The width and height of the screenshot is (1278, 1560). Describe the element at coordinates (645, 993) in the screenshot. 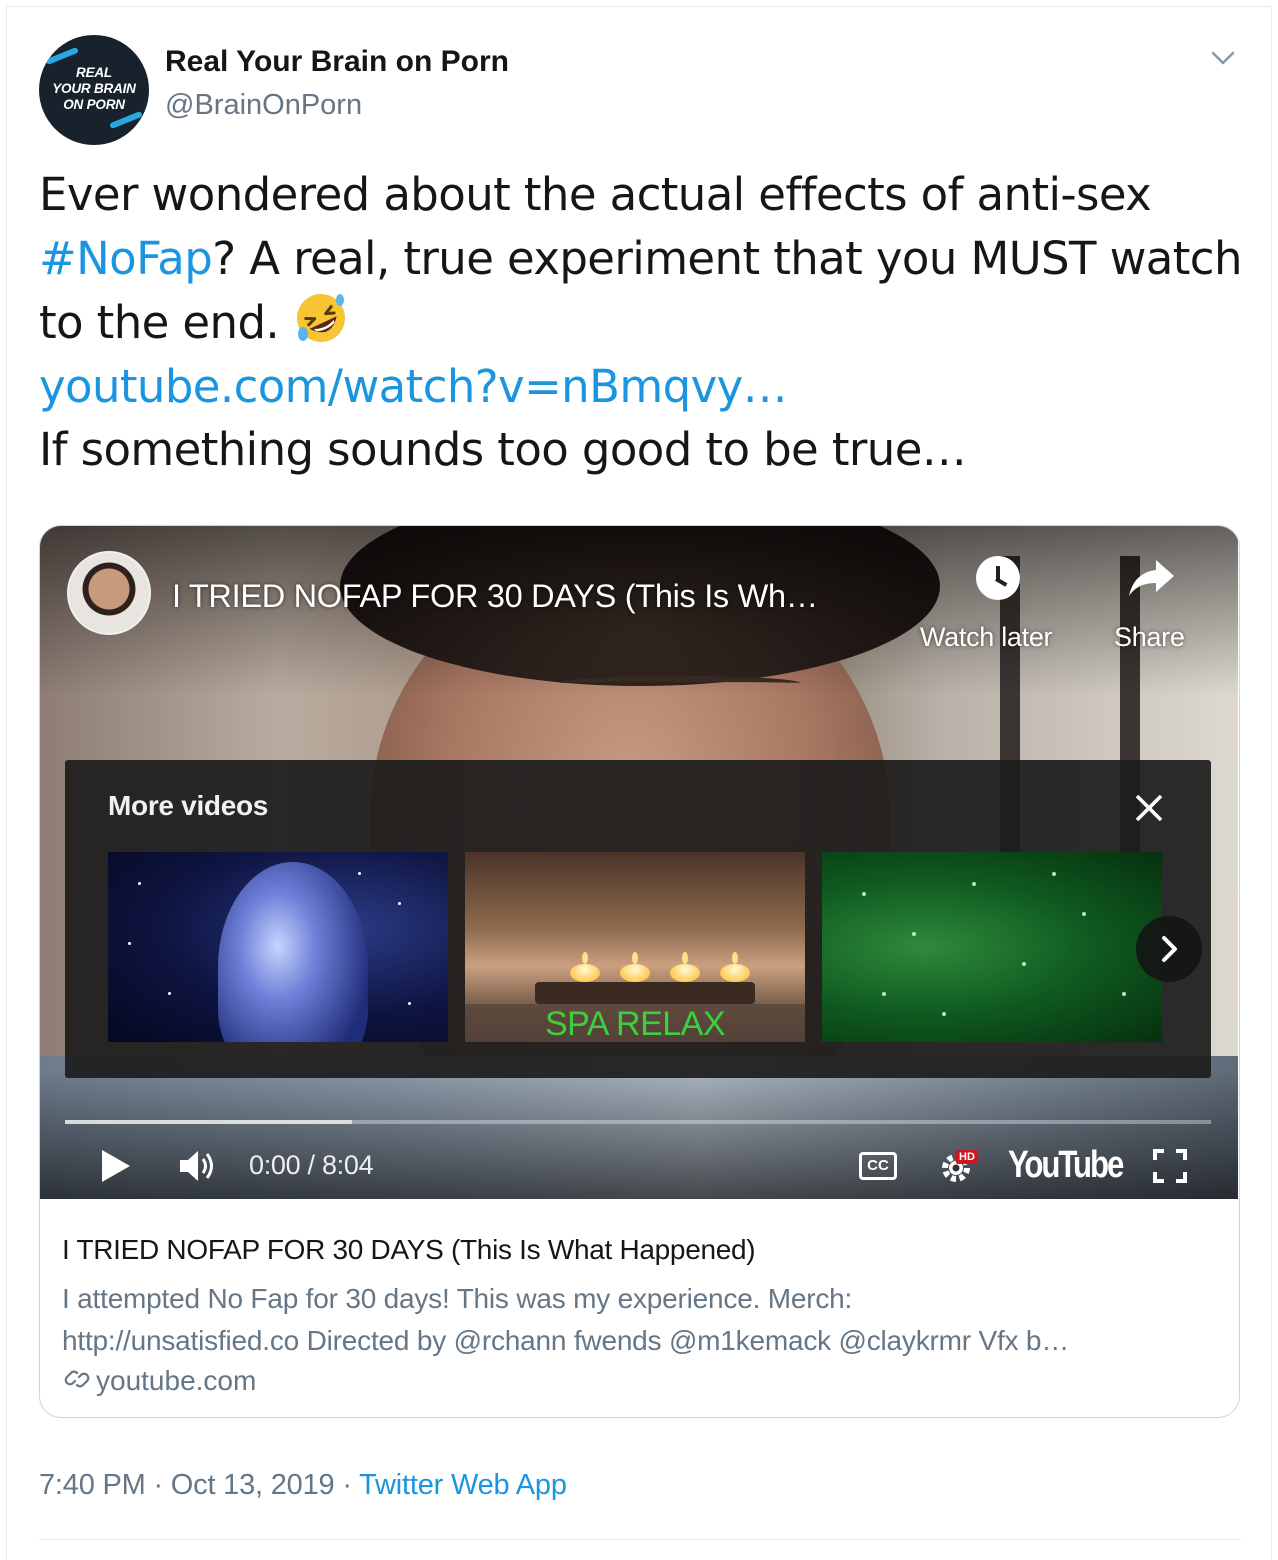

I see `candle-tray` at that location.